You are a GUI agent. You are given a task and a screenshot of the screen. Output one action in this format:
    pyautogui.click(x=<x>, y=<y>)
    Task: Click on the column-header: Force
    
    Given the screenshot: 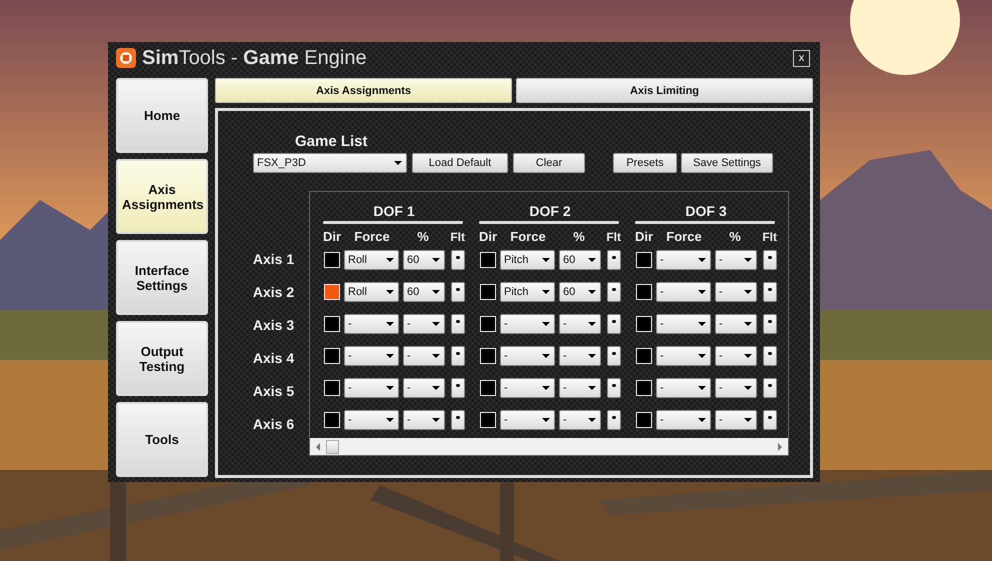 What is the action you would take?
    pyautogui.click(x=372, y=236)
    